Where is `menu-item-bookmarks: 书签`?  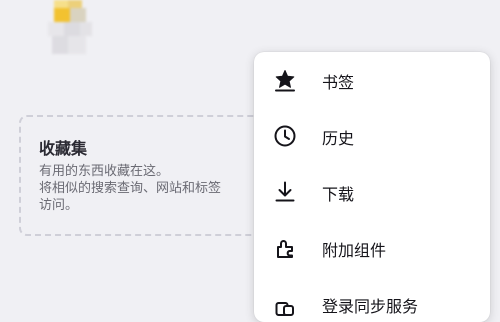 menu-item-bookmarks: 书签 is located at coordinates (372, 80).